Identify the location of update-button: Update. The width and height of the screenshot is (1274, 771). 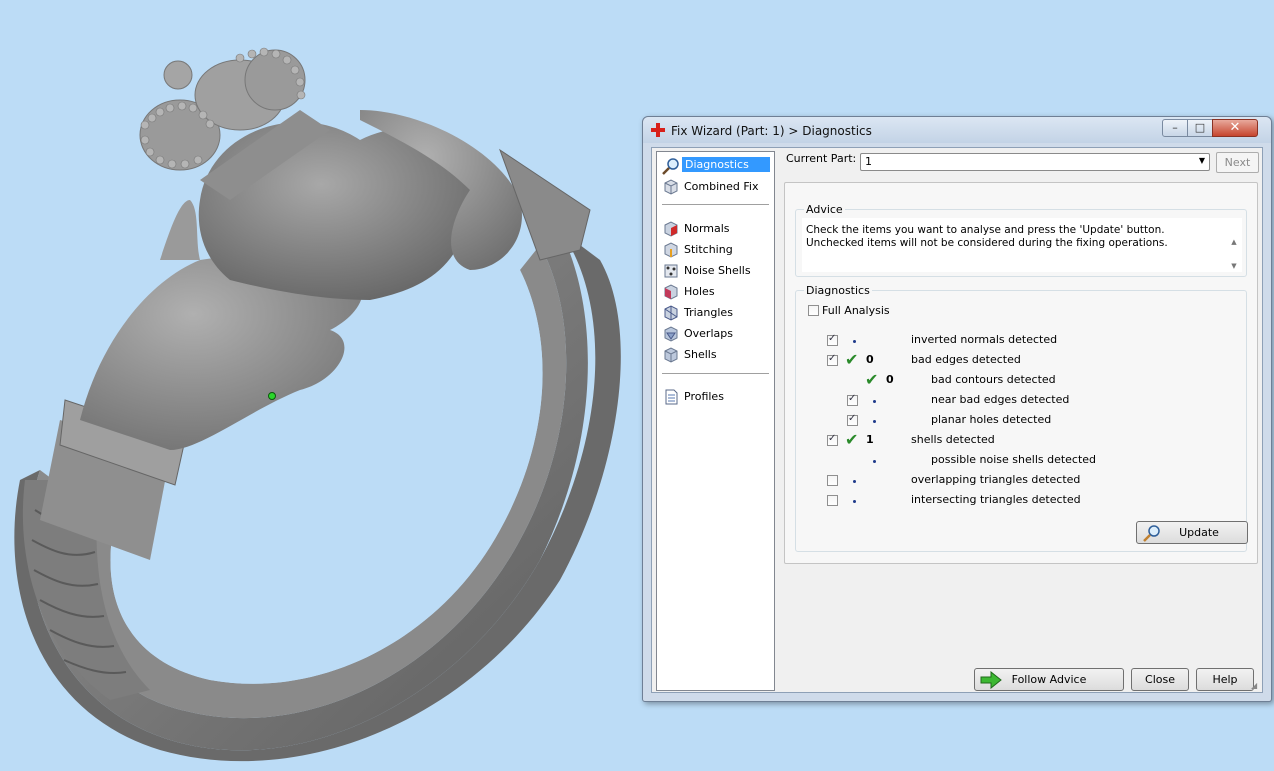
(1192, 532).